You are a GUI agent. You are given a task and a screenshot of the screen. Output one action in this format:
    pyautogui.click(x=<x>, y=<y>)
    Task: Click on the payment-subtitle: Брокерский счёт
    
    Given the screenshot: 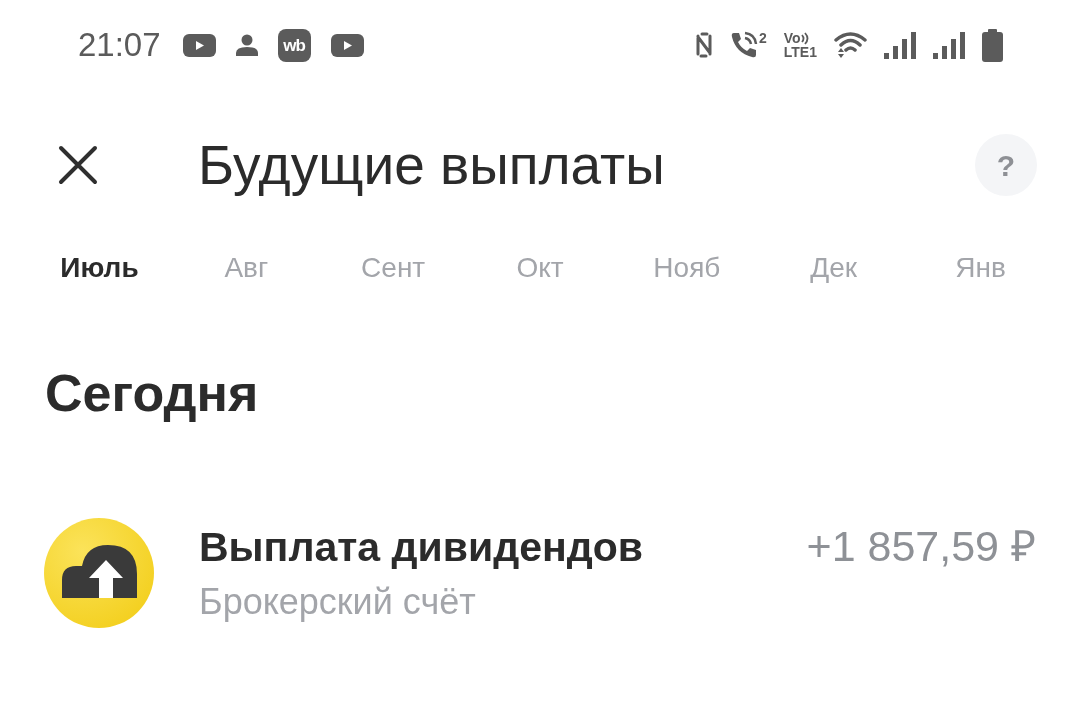 What is the action you would take?
    pyautogui.click(x=337, y=602)
    